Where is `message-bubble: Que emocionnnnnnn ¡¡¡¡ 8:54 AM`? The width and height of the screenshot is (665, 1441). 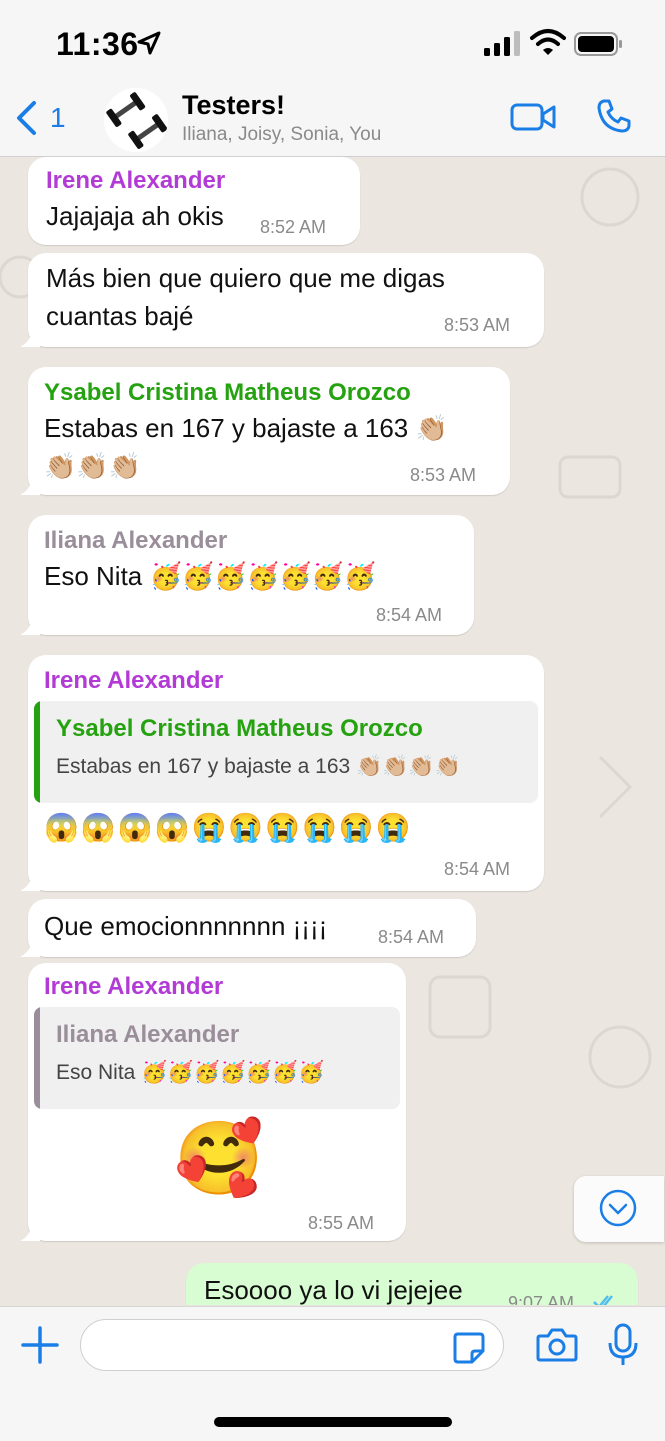
message-bubble: Que emocionnnnnnn ¡¡¡¡ 8:54 AM is located at coordinates (248, 928).